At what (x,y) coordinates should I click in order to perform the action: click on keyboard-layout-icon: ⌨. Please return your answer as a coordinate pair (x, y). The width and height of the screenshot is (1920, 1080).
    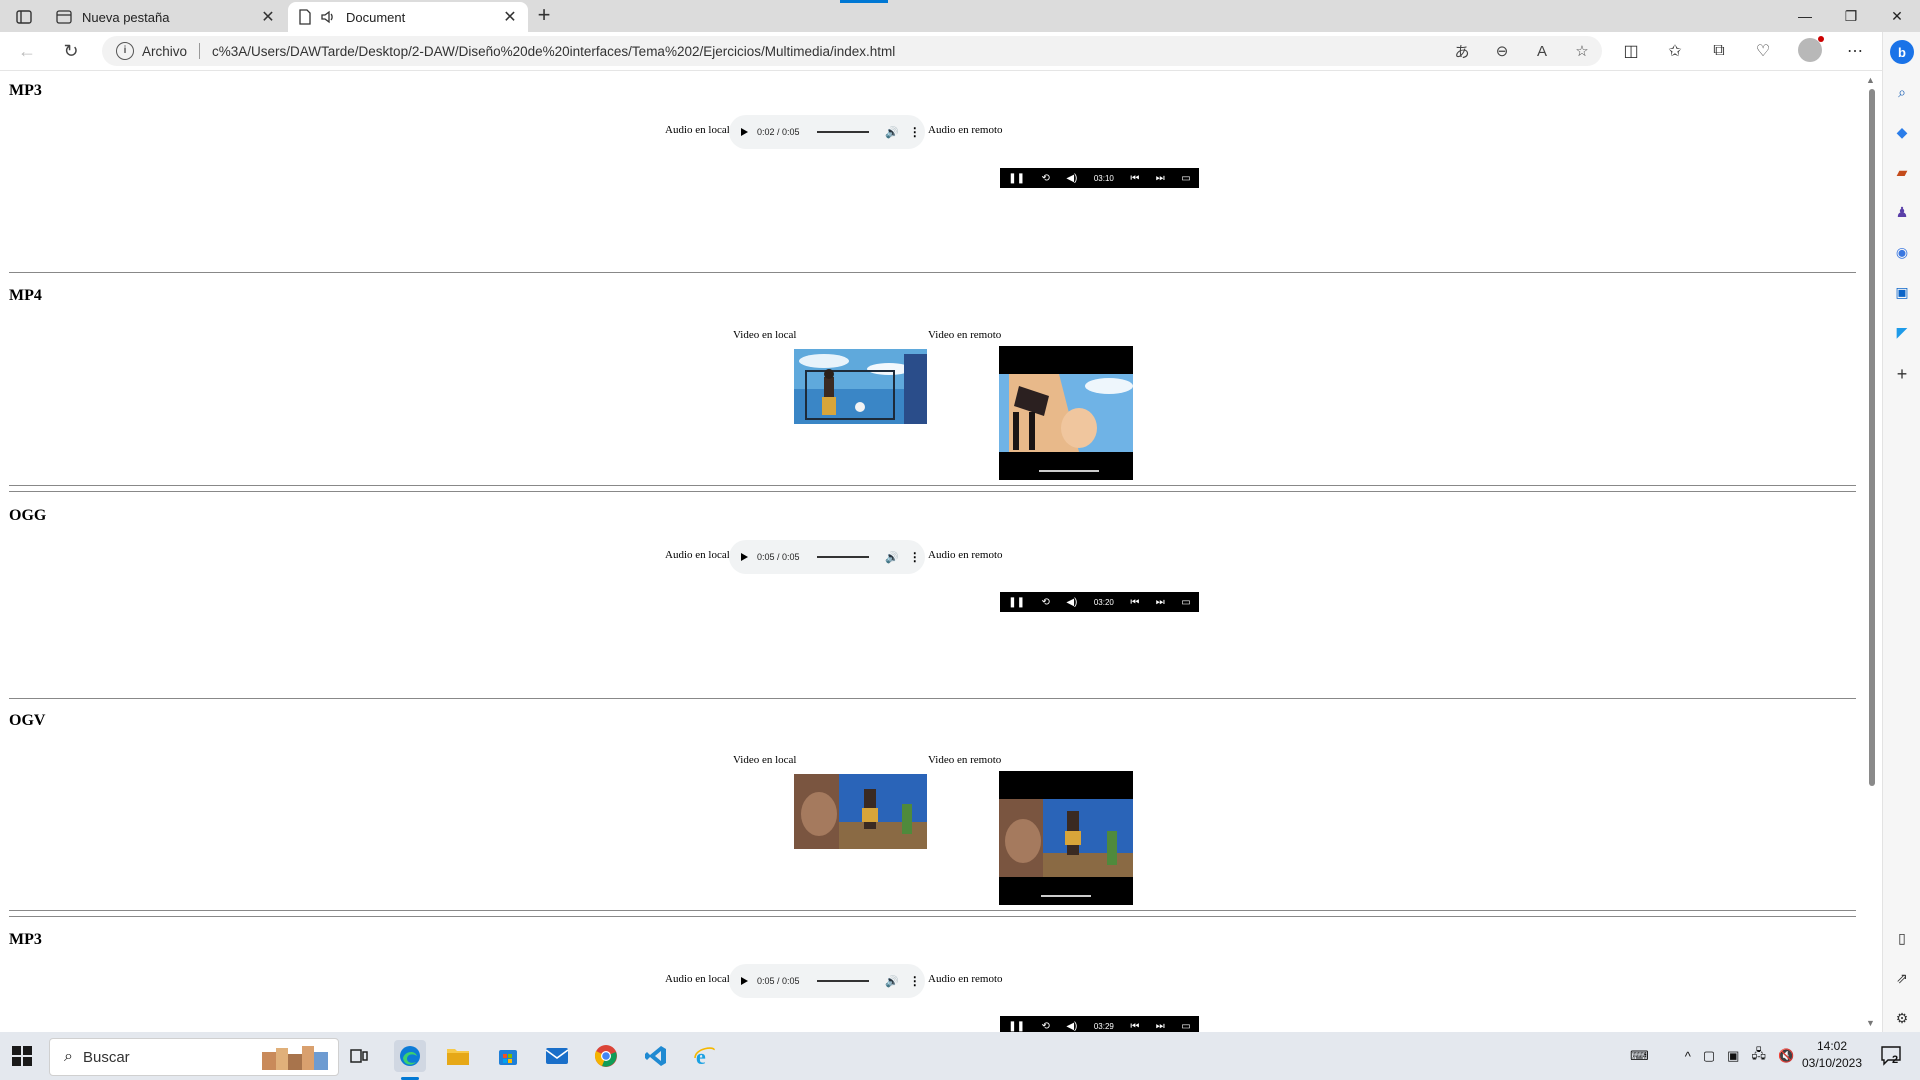
    Looking at the image, I should click on (1639, 1056).